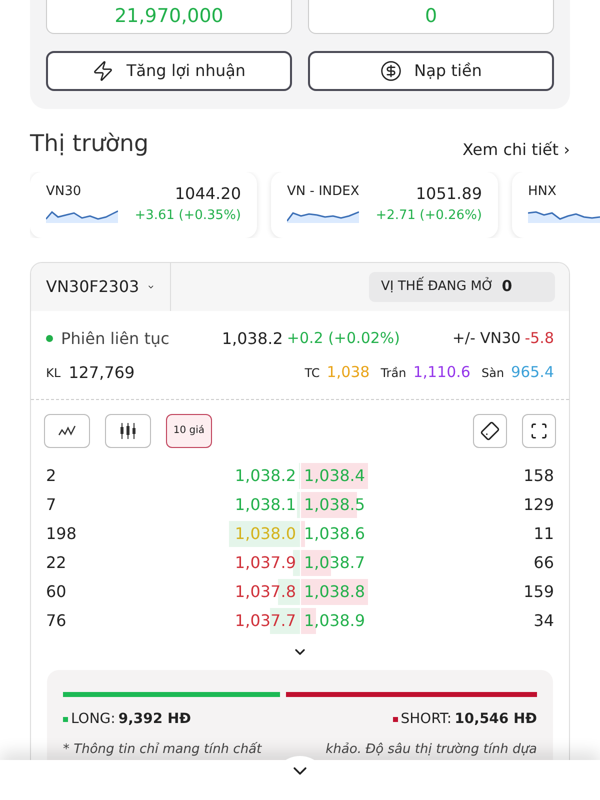  I want to click on volume-value: 127,769, so click(101, 373).